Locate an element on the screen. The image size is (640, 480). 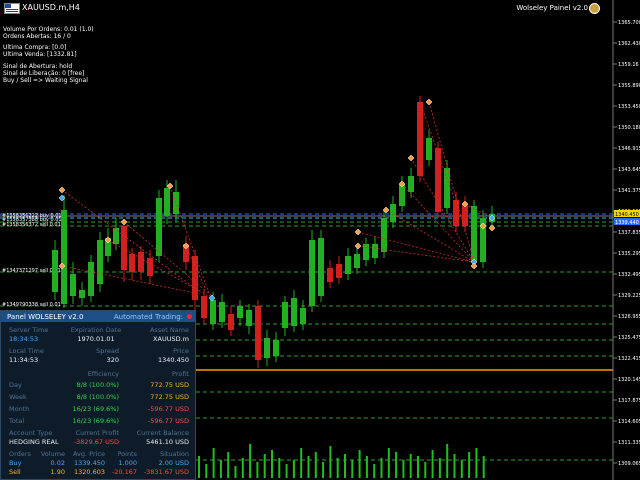
price-label: Price is located at coordinates (181, 351).